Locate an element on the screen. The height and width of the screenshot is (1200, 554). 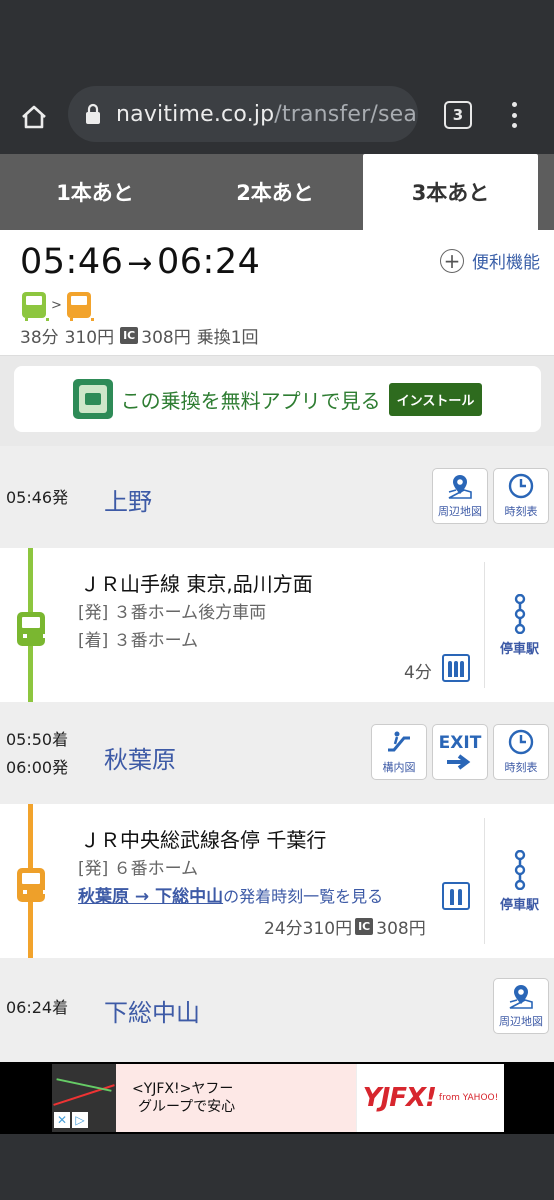
exit-button: EXIT is located at coordinates (460, 752).